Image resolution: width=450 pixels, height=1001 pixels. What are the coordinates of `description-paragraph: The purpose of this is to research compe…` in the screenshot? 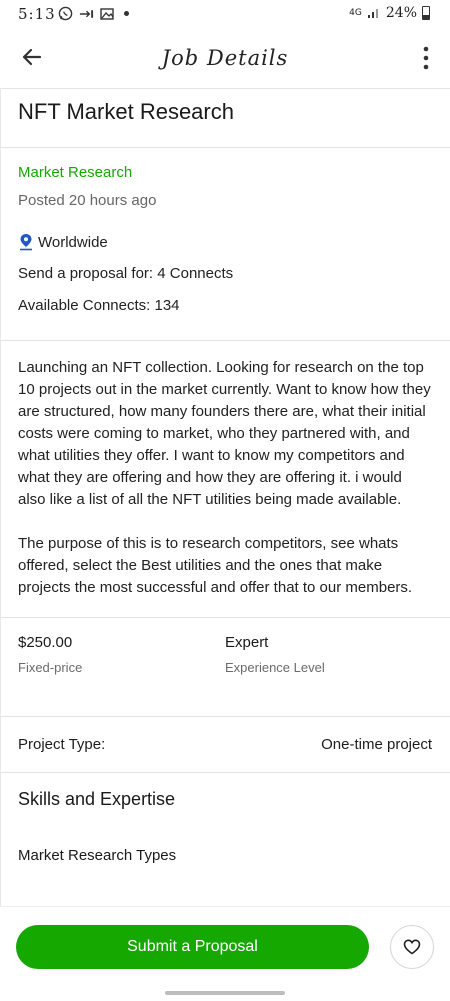 It's located at (215, 565).